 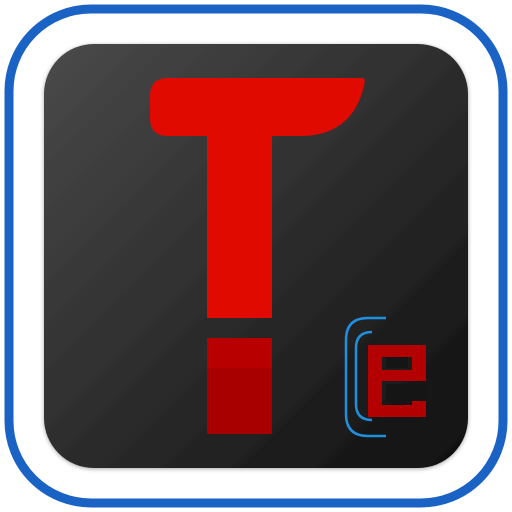 What do you see at coordinates (239, 353) in the screenshot?
I see `letter-t-stem-highlight` at bounding box center [239, 353].